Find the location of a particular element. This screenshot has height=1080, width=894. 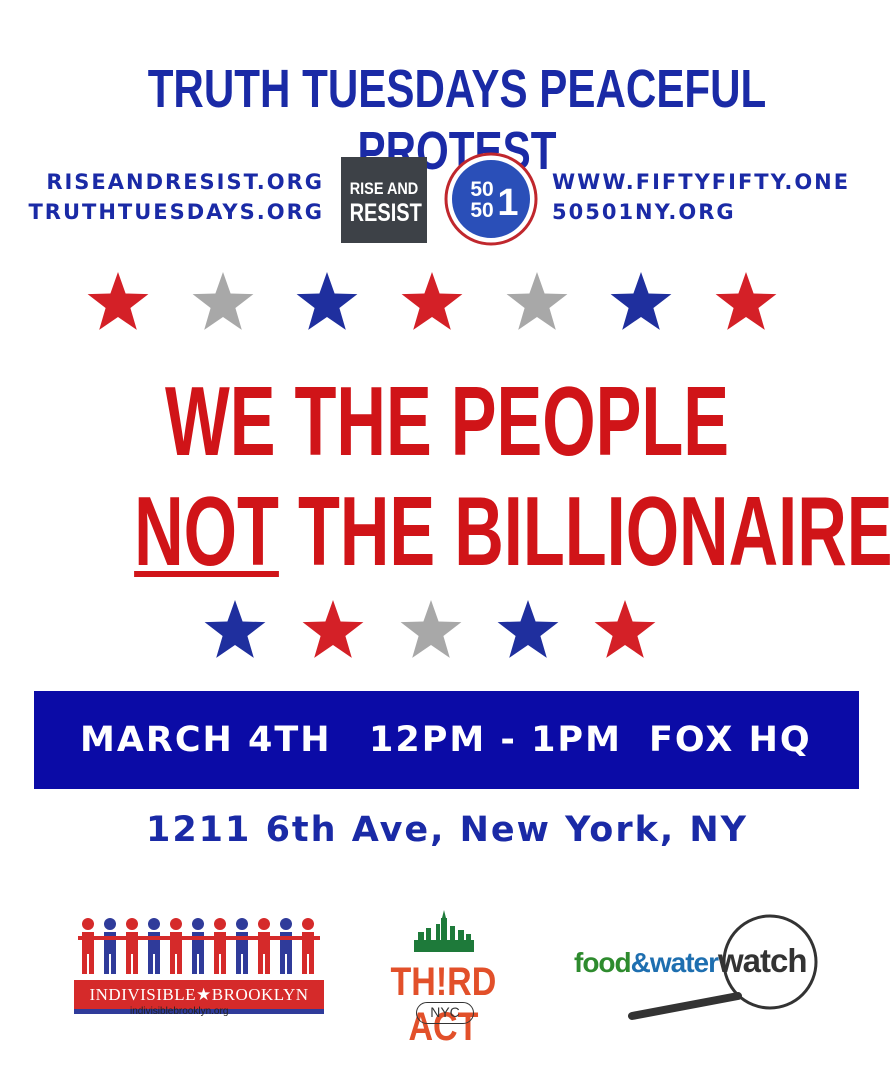

link-50501ny: 50501NY.ORG is located at coordinates (644, 212).